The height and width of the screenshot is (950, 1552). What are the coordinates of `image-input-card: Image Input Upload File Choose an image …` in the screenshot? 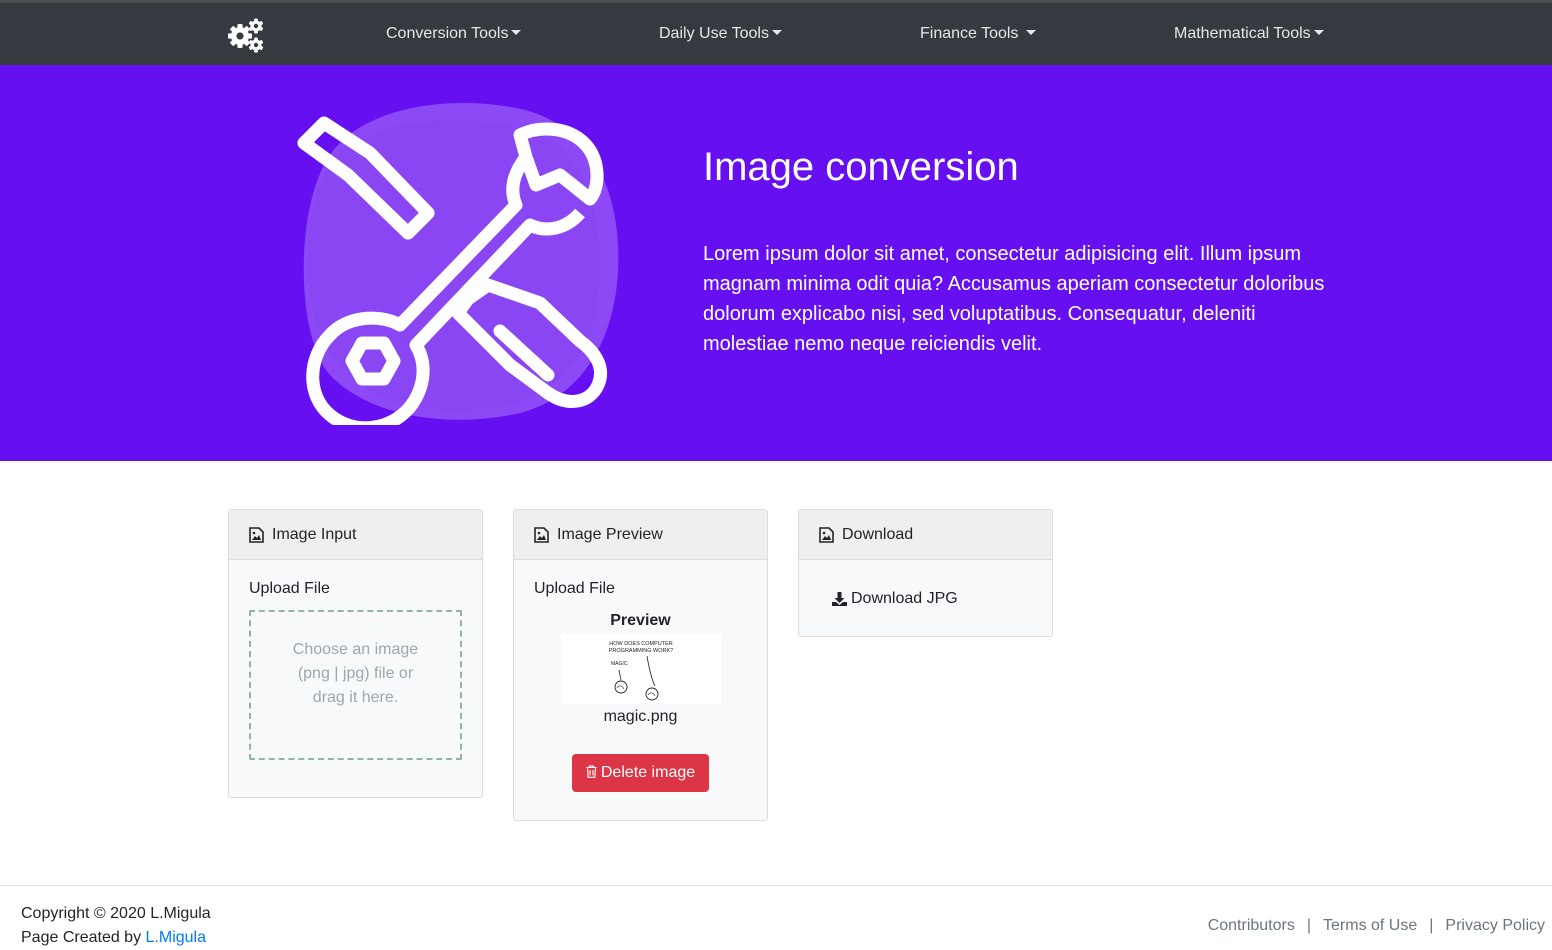 It's located at (355, 653).